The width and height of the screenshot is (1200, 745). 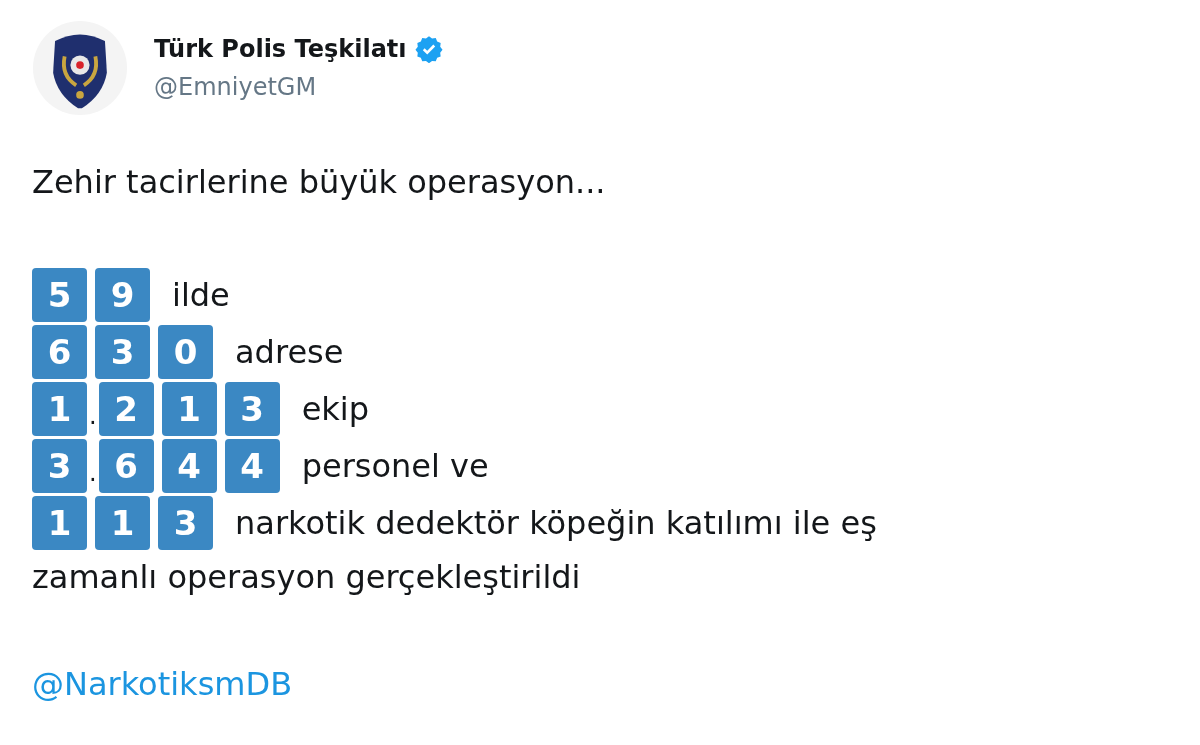 I want to click on keycap-digit: 5, so click(x=59, y=295).